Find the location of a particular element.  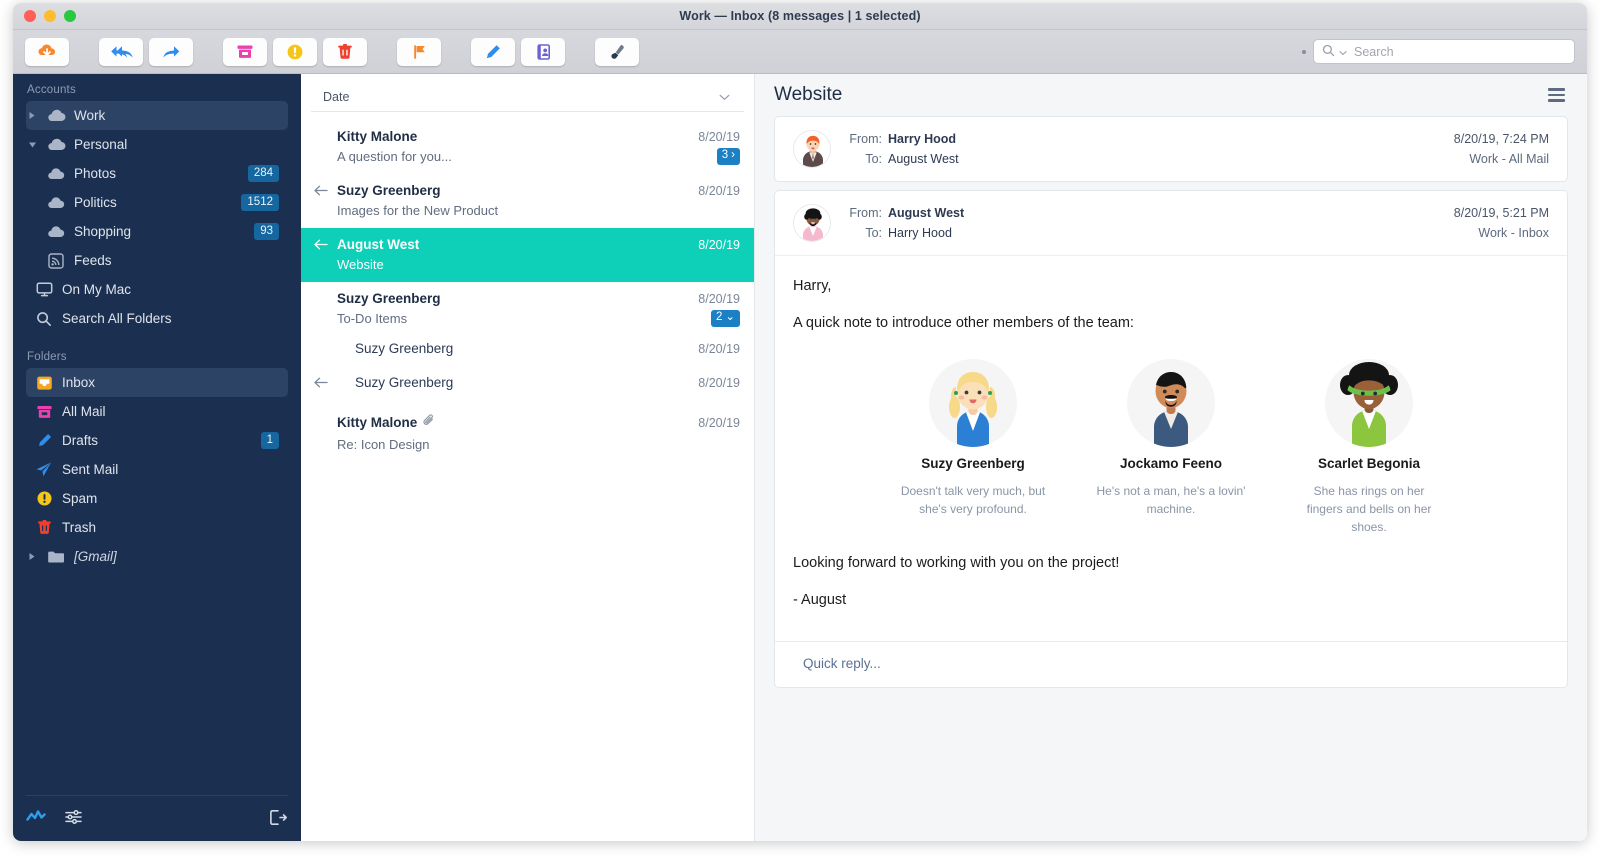

inbox-icon is located at coordinates (44, 383).